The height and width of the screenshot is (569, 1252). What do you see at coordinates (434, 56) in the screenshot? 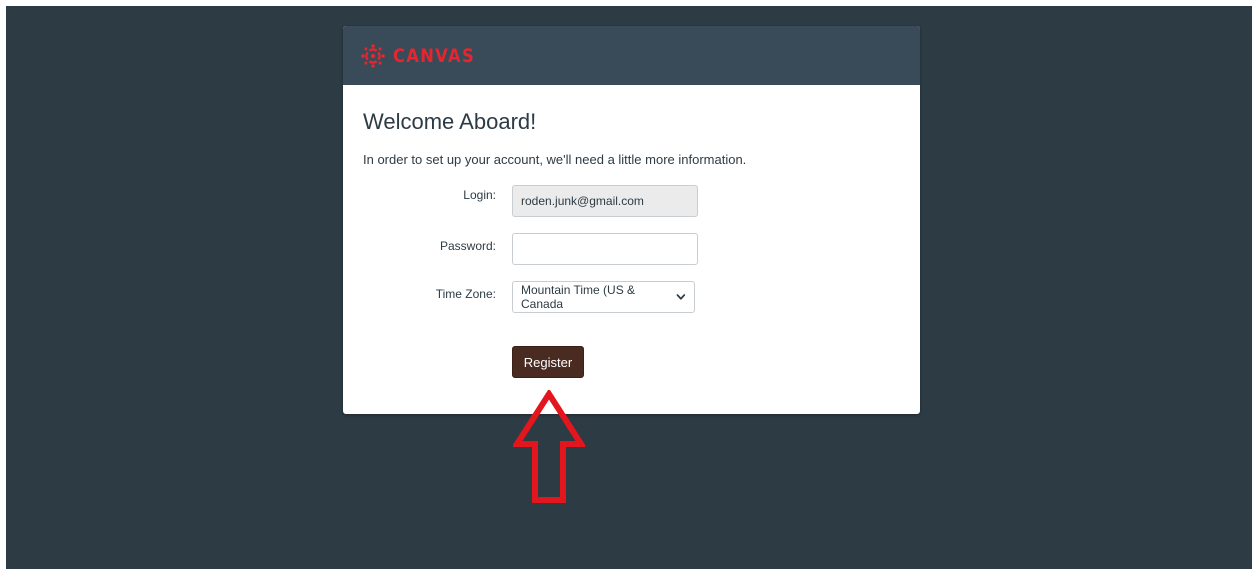
I see `brand-name: CANVAS` at bounding box center [434, 56].